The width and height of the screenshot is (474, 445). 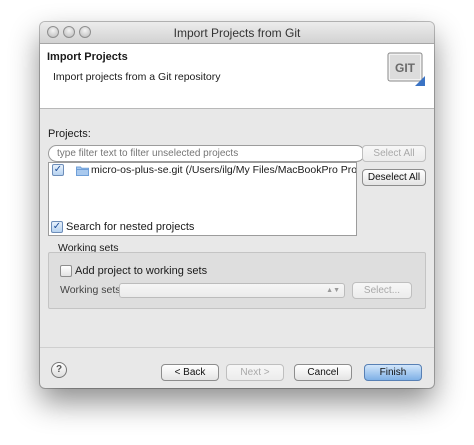 I want to click on project-checkbox: ✓, so click(x=58, y=170).